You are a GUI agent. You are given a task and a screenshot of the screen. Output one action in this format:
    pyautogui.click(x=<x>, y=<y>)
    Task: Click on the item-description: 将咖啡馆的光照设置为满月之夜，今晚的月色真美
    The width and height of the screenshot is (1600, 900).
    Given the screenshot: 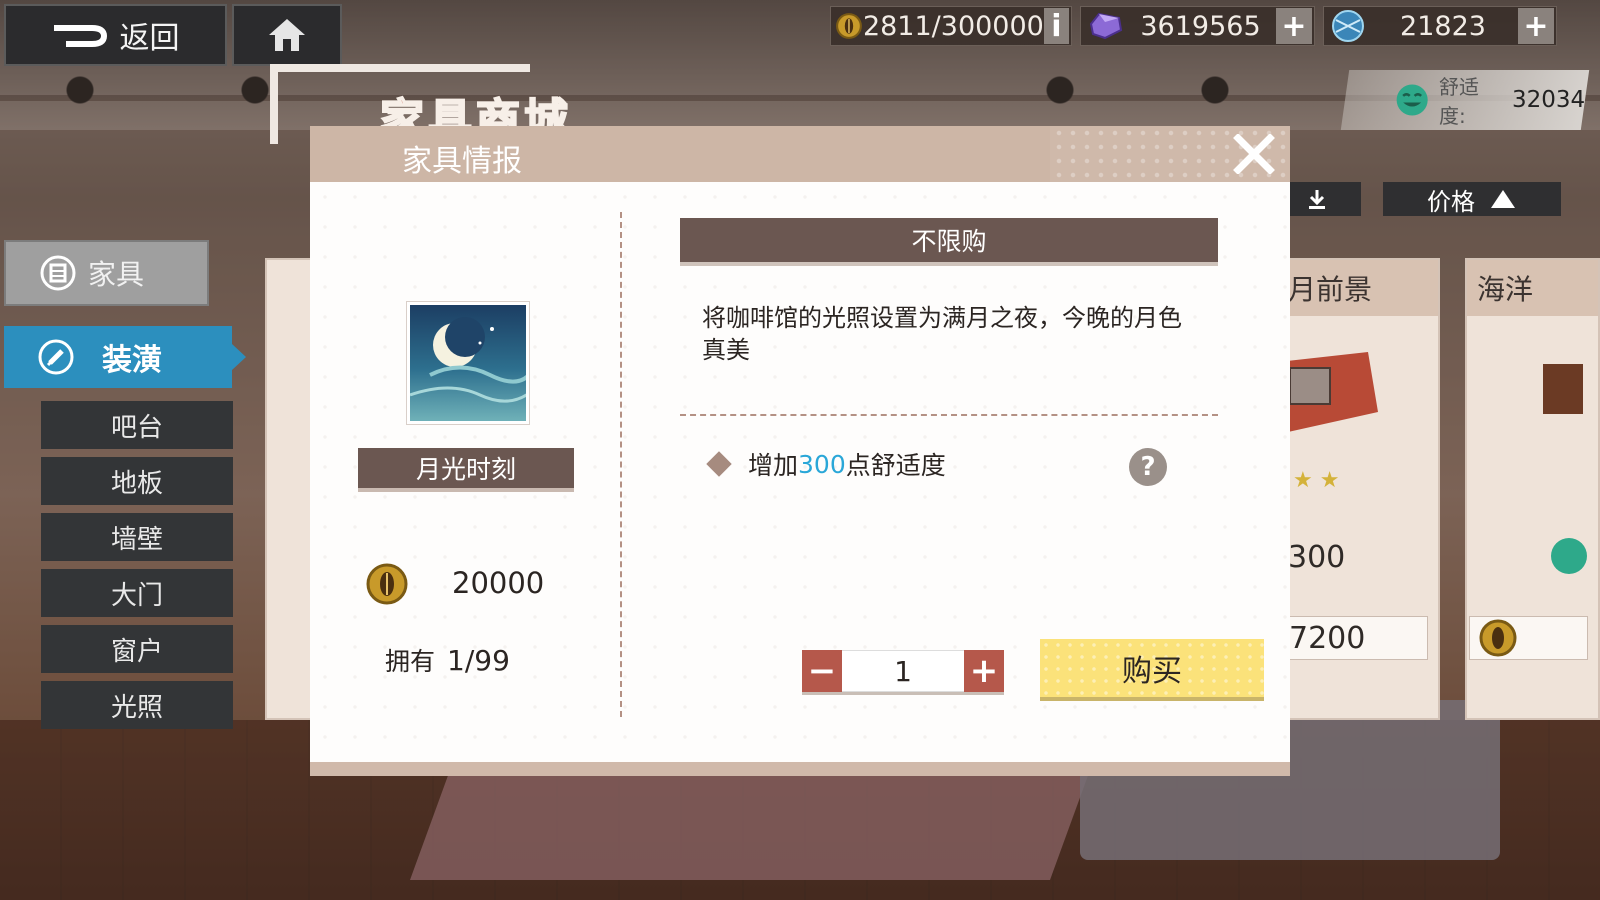 What is the action you would take?
    pyautogui.click(x=942, y=334)
    